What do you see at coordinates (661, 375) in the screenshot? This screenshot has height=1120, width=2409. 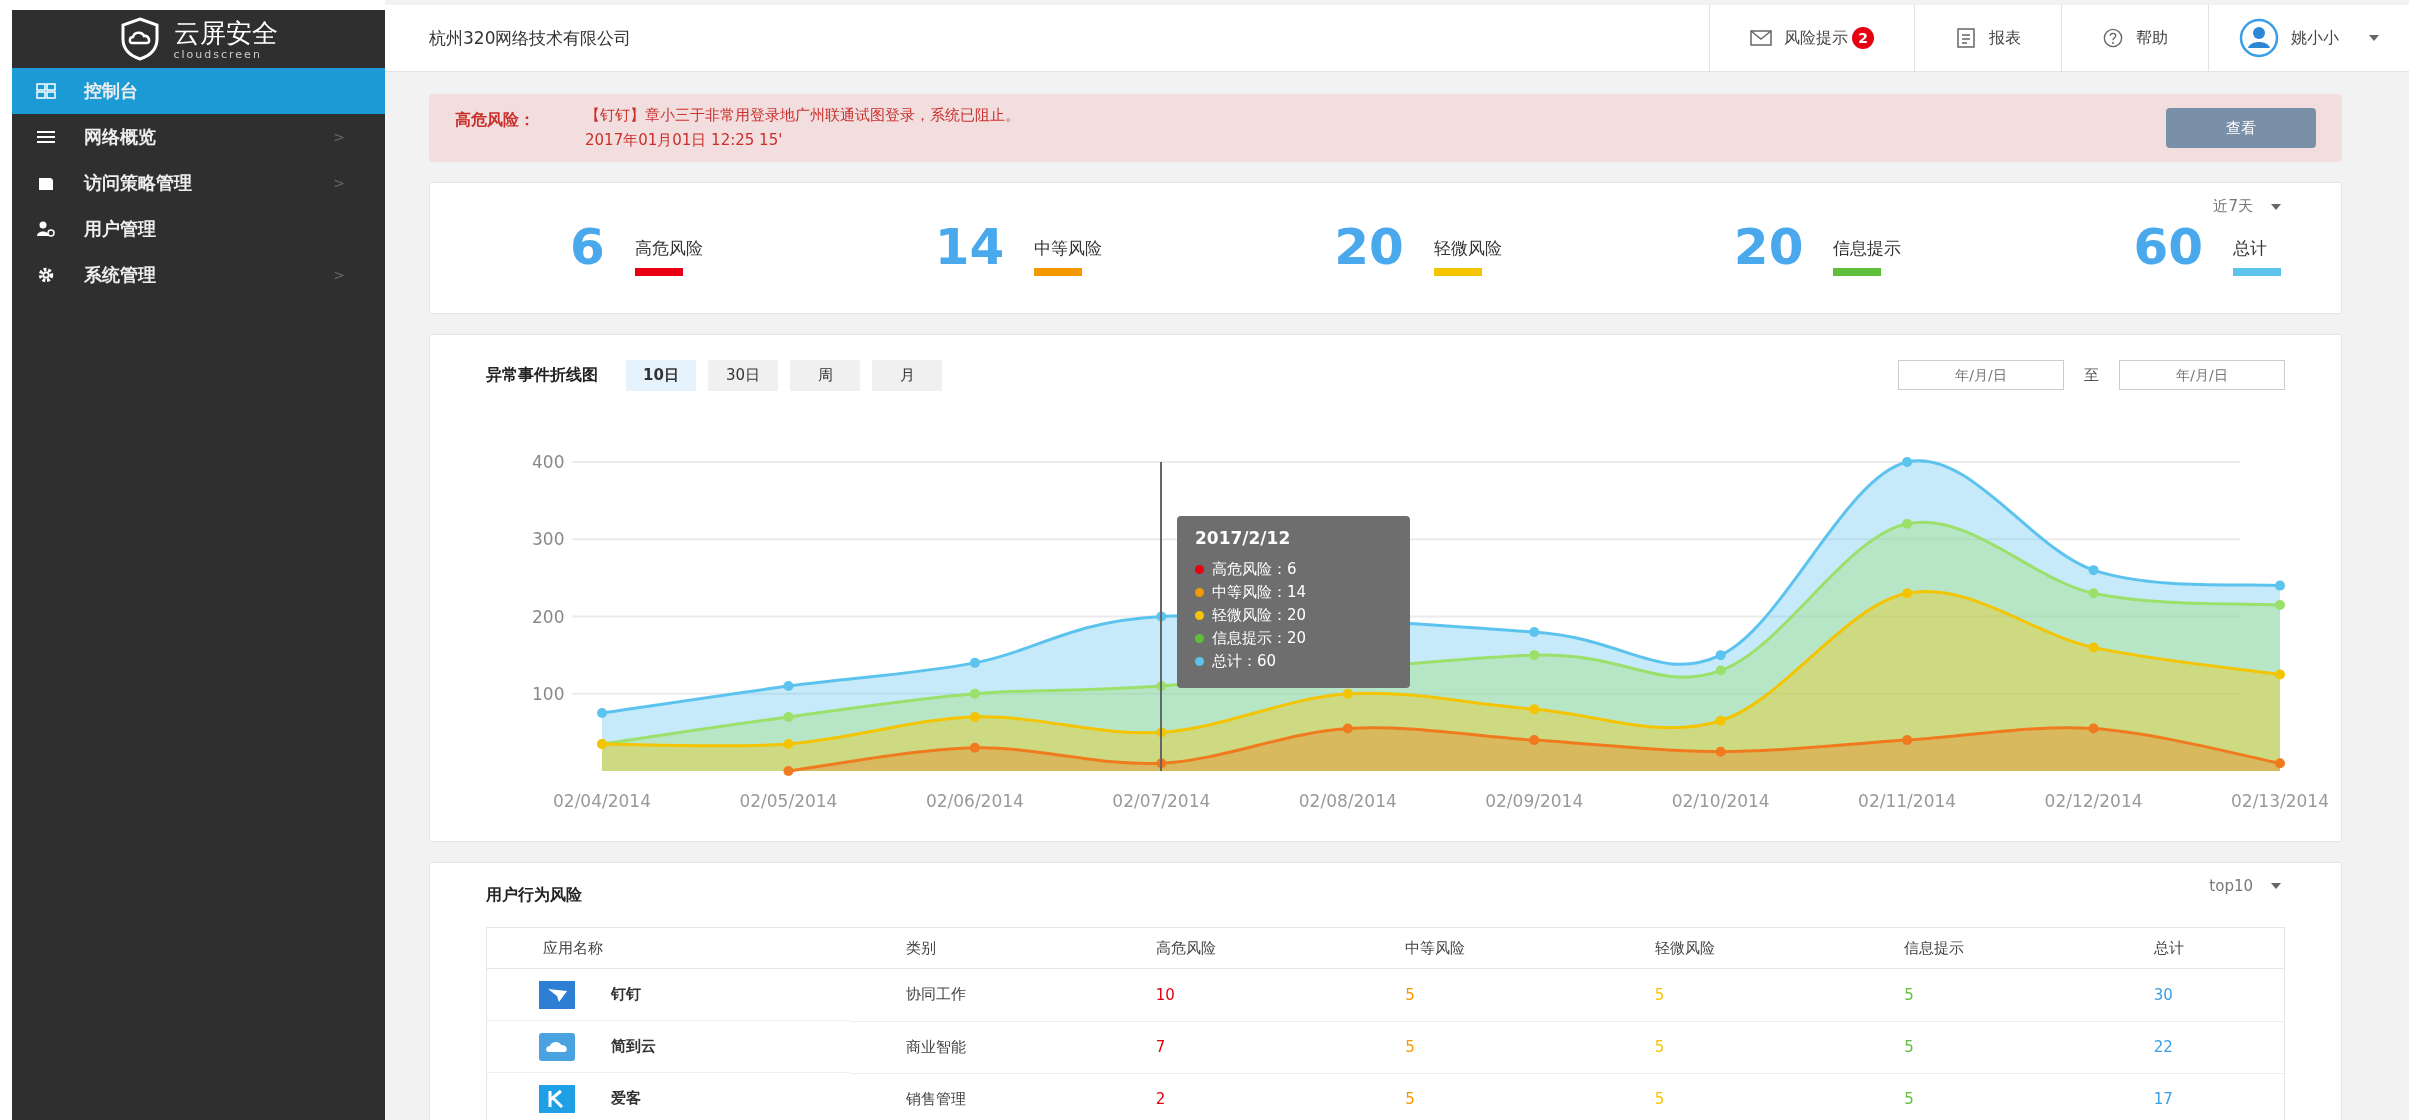 I see `period-tab: 10日` at bounding box center [661, 375].